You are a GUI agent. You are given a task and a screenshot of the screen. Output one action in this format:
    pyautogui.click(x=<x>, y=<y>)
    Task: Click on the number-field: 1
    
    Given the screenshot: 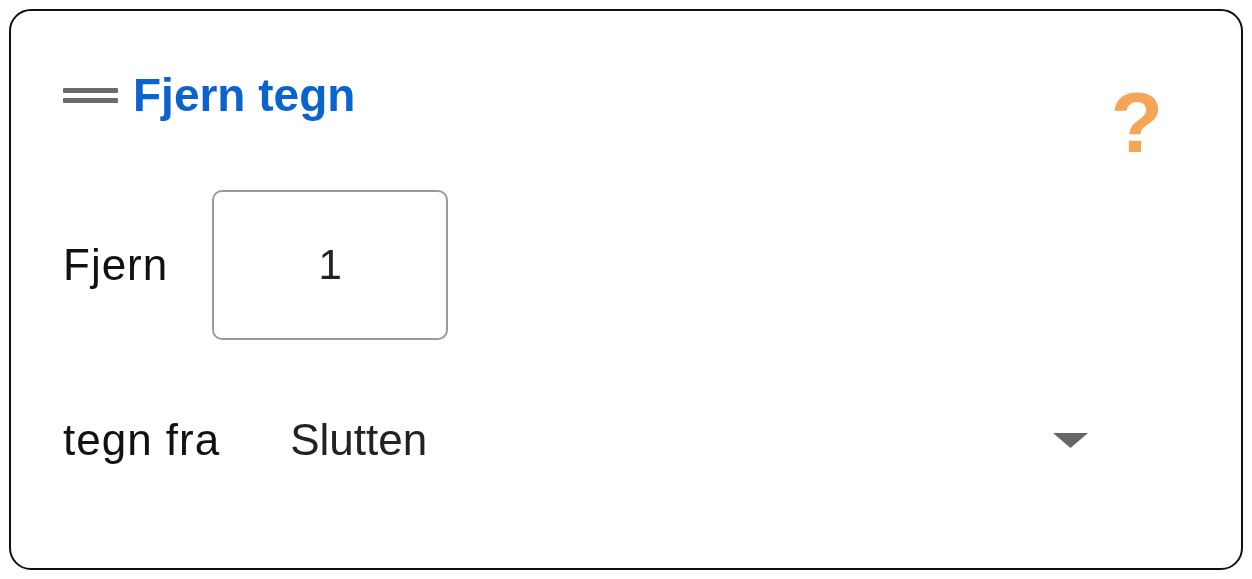 What is the action you would take?
    pyautogui.click(x=330, y=265)
    